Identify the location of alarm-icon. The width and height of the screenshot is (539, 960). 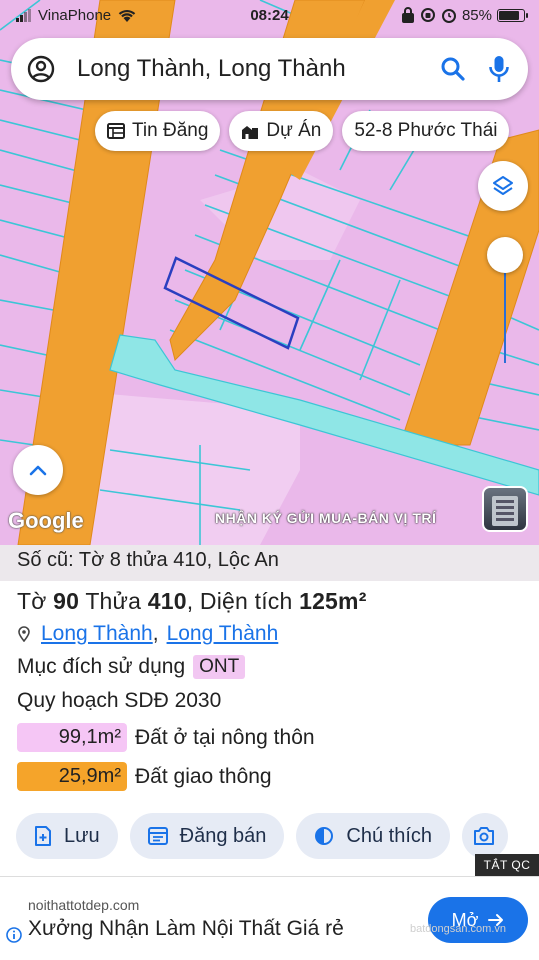
(448, 16).